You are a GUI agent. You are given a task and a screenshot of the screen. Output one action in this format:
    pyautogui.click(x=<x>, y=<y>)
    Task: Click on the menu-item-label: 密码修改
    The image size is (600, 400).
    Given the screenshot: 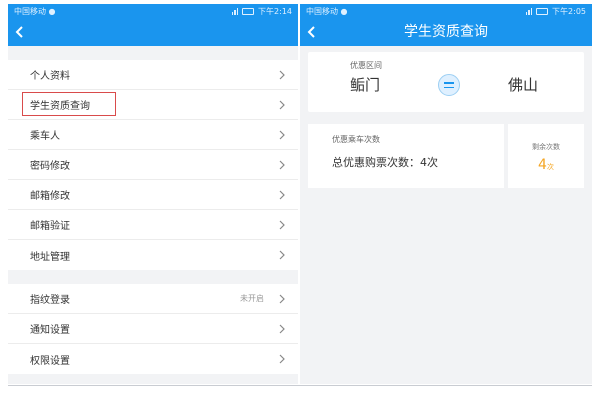 What is the action you would take?
    pyautogui.click(x=50, y=166)
    